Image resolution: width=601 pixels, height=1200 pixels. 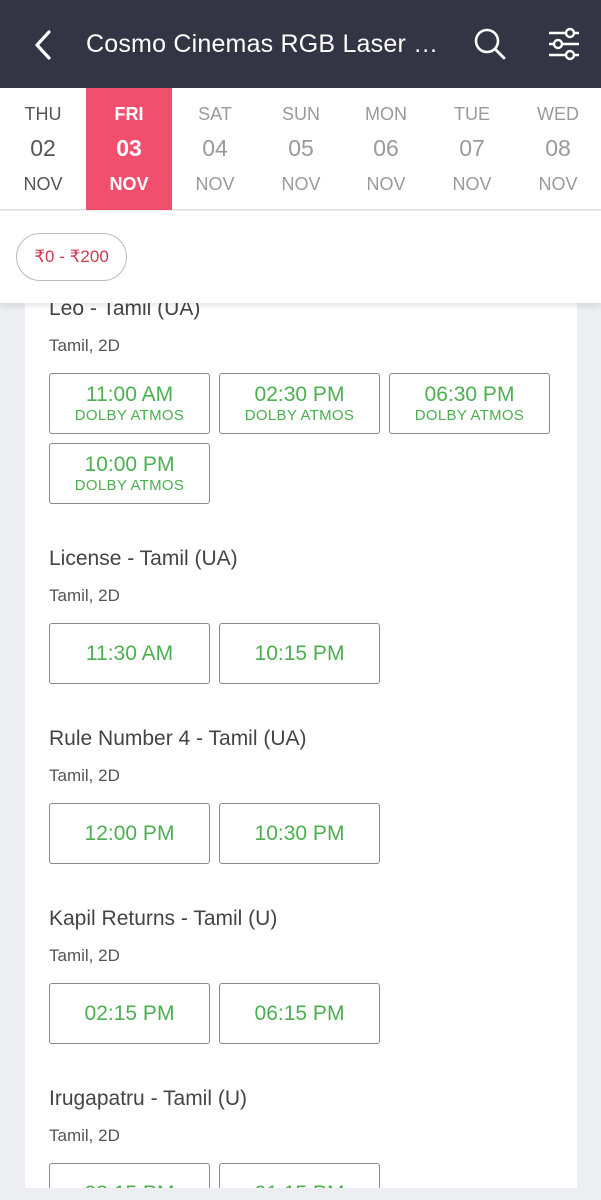 I want to click on date-tab-mon: MON 06 NOV, so click(x=386, y=149).